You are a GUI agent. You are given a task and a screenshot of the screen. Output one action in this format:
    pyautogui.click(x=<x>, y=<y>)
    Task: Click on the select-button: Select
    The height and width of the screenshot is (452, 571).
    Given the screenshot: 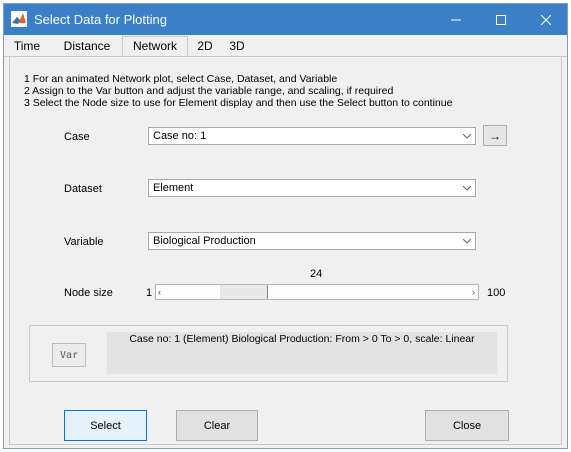 What is the action you would take?
    pyautogui.click(x=105, y=425)
    